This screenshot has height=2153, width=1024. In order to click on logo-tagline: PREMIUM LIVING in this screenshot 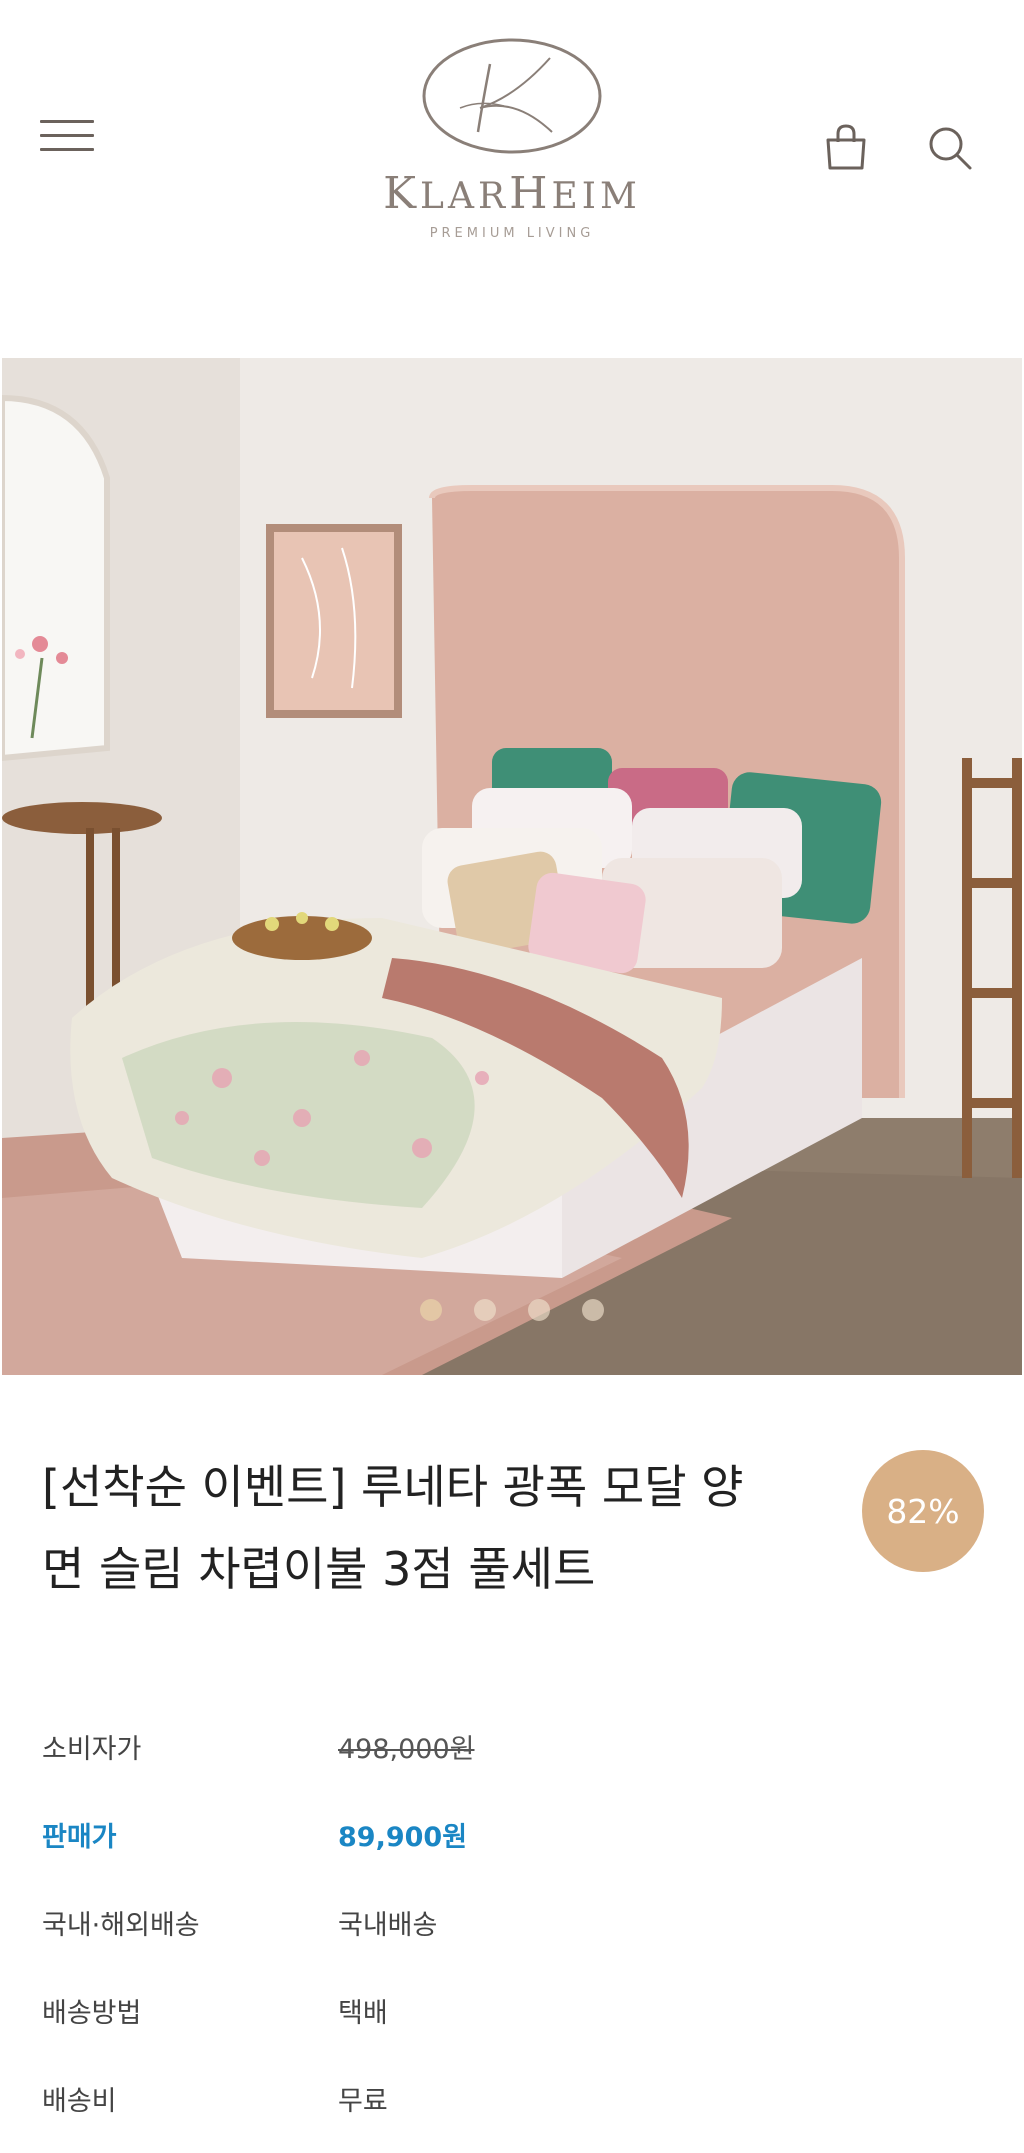, I will do `click(512, 233)`.